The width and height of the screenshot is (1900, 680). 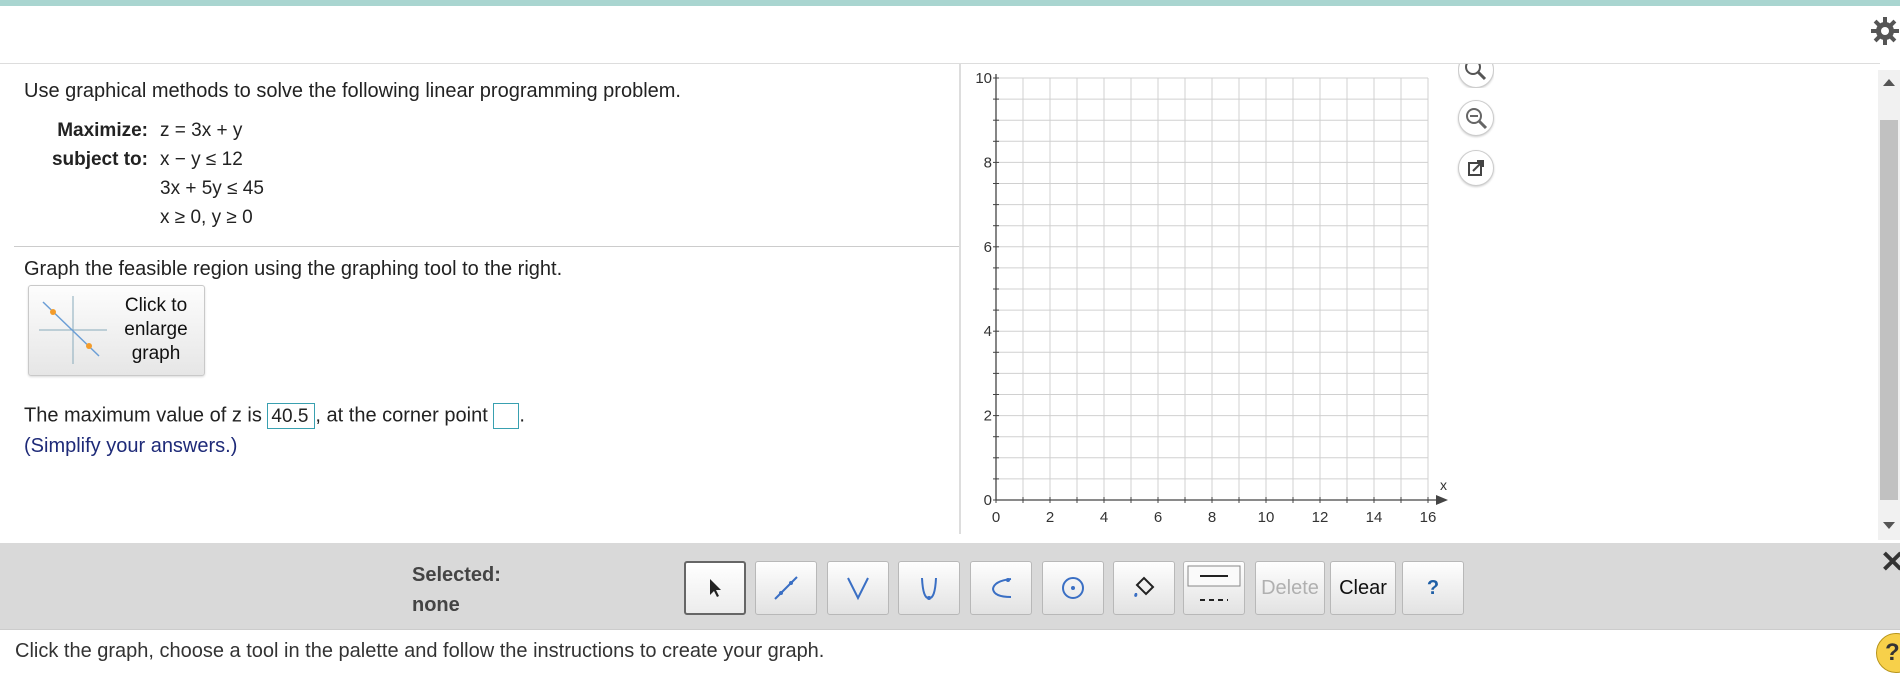 I want to click on pointer-icon, so click(x=715, y=588).